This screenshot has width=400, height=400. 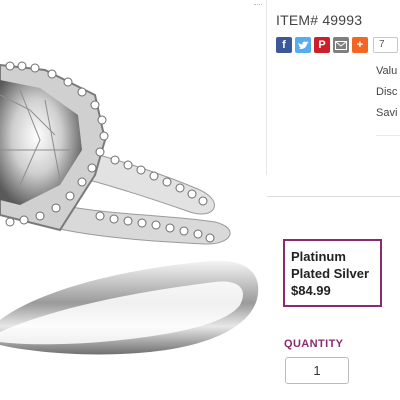 What do you see at coordinates (360, 45) in the screenshot?
I see `more-share-button: +` at bounding box center [360, 45].